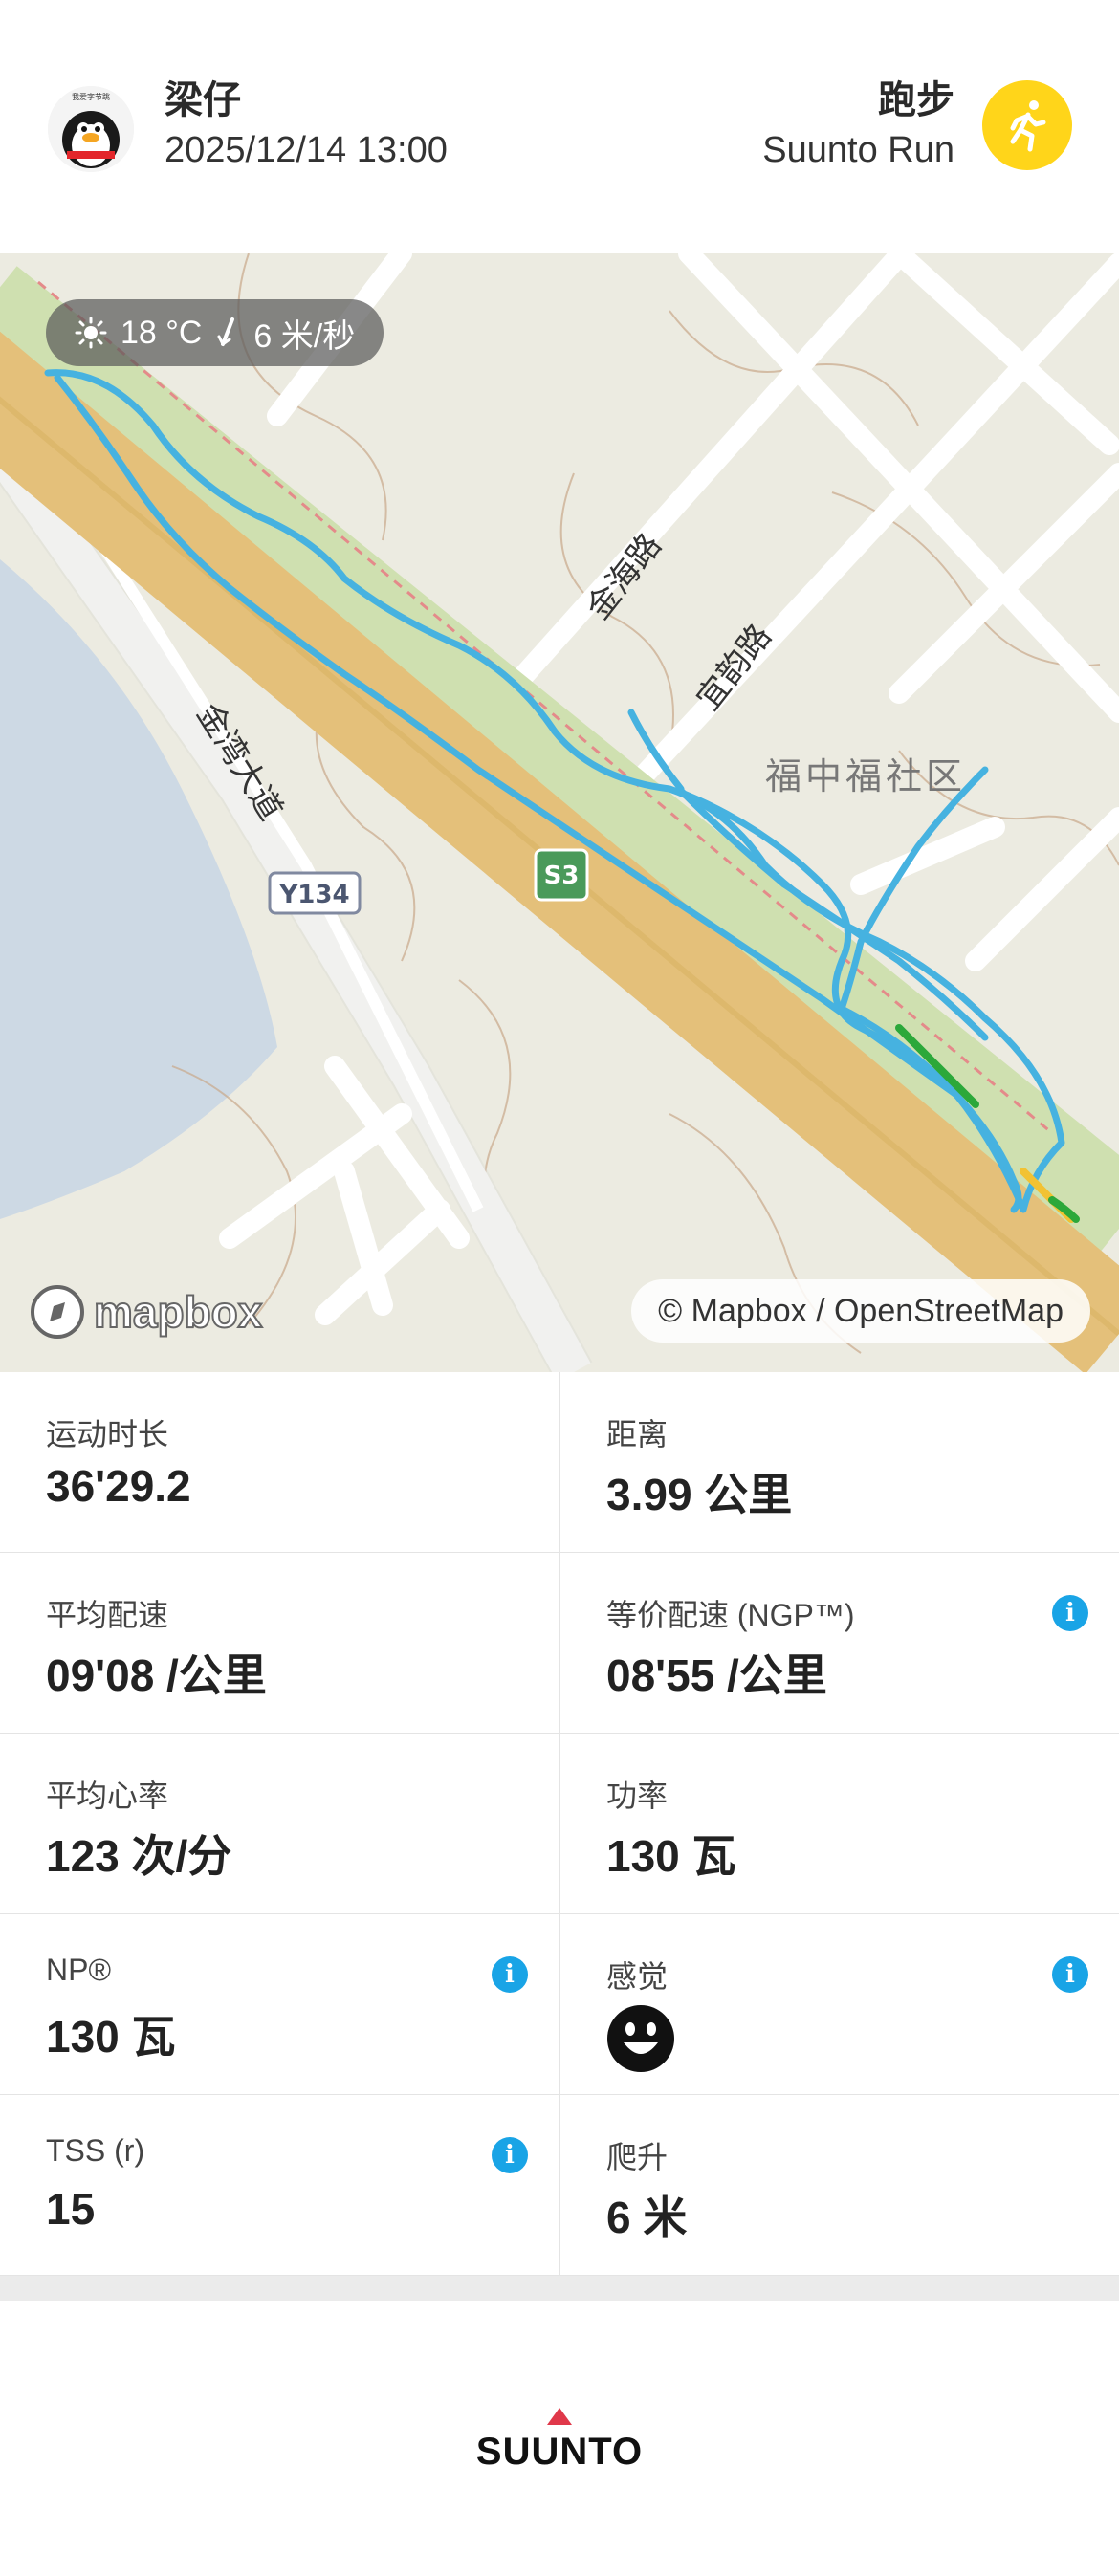 Image resolution: width=1119 pixels, height=2576 pixels. I want to click on sport-app-name: Suunto Run, so click(858, 150).